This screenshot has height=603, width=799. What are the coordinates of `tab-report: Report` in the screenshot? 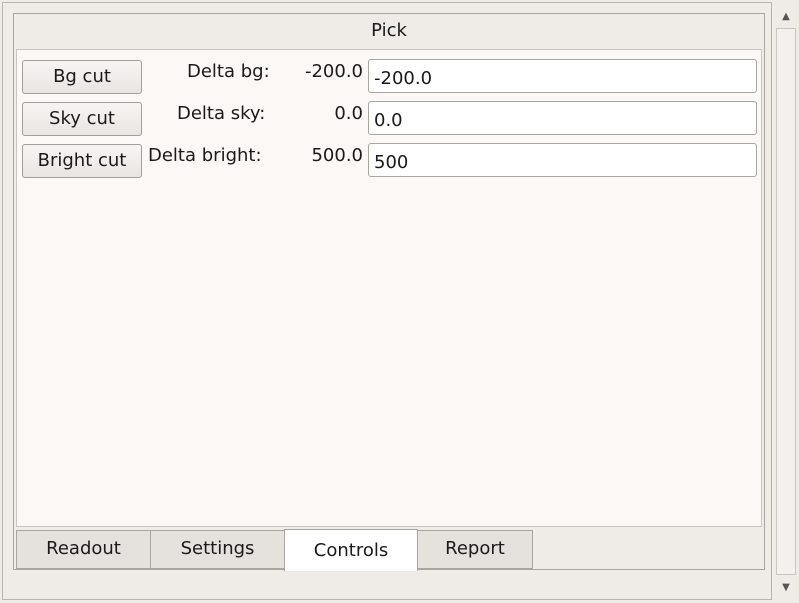 It's located at (475, 549).